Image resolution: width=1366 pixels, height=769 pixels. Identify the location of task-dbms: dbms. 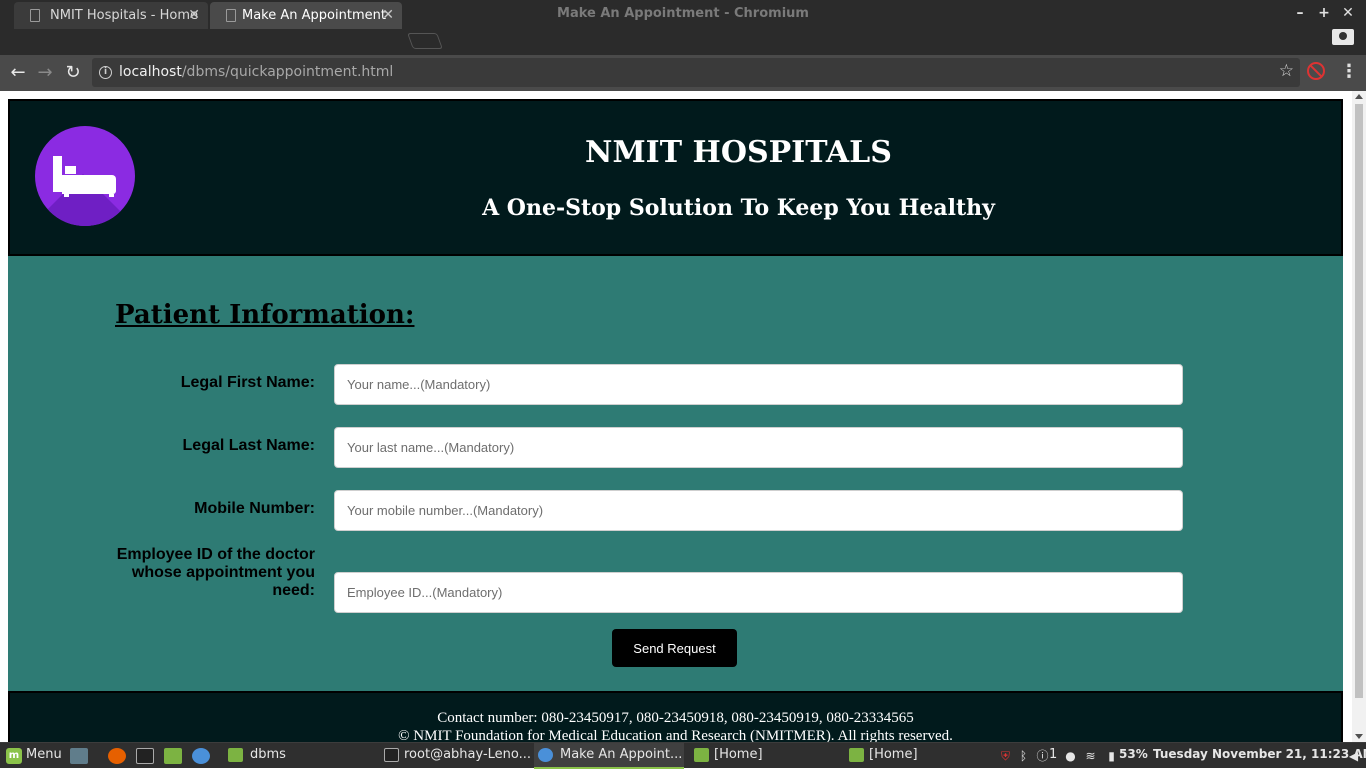
(299, 756).